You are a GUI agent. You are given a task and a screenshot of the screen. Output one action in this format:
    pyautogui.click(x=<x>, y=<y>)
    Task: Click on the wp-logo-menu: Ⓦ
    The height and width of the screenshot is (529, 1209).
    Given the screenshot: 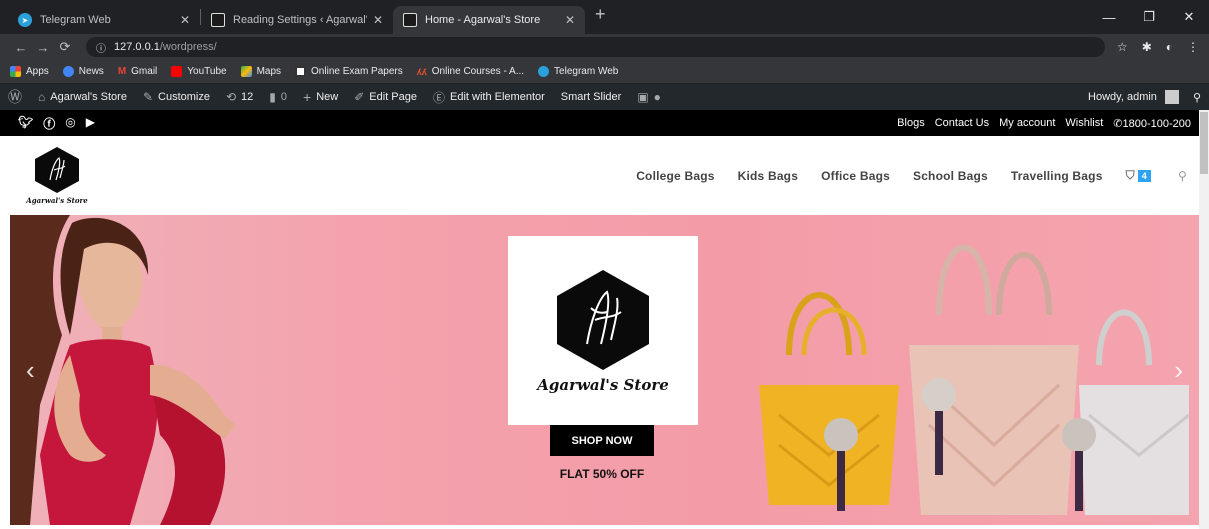 What is the action you would take?
    pyautogui.click(x=15, y=97)
    